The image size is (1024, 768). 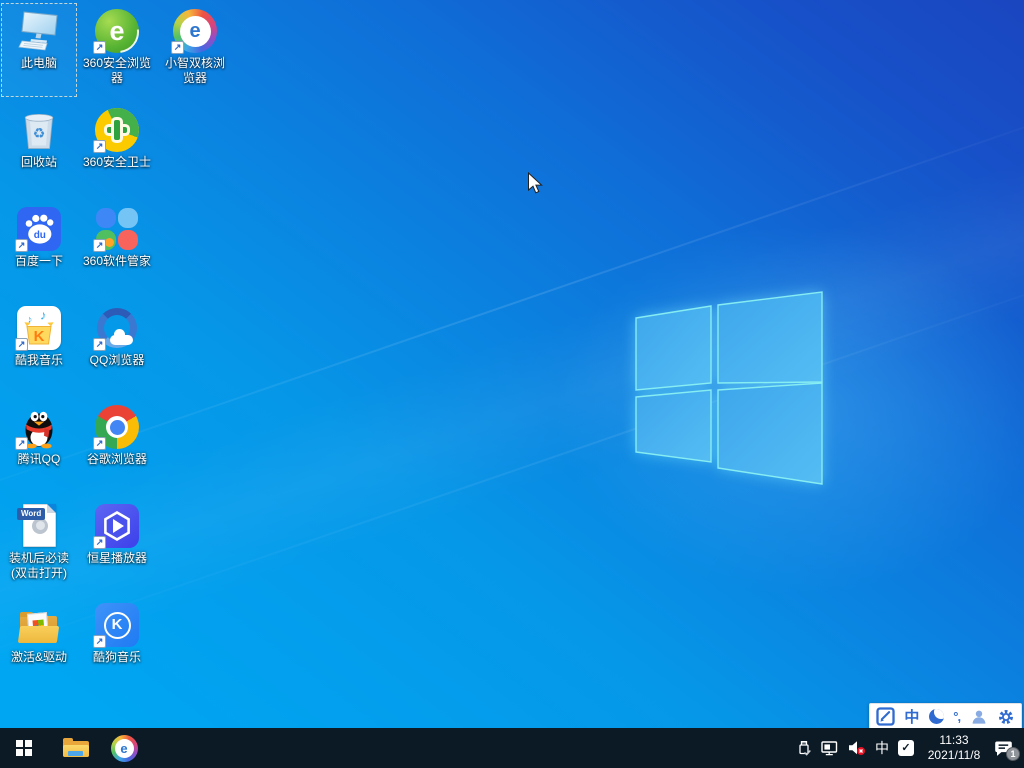 I want to click on desktop-icon-label: 谷歌浏览器, so click(x=116, y=459).